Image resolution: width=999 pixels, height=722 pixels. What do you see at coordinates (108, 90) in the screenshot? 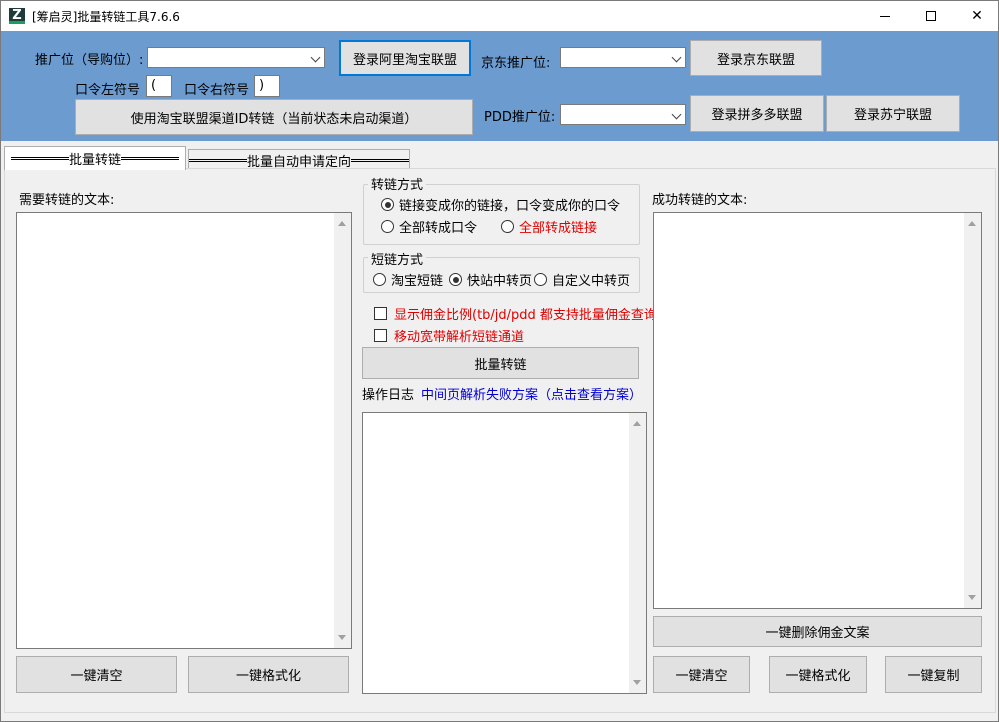
I see `left-symbol-label: 口令左符号` at bounding box center [108, 90].